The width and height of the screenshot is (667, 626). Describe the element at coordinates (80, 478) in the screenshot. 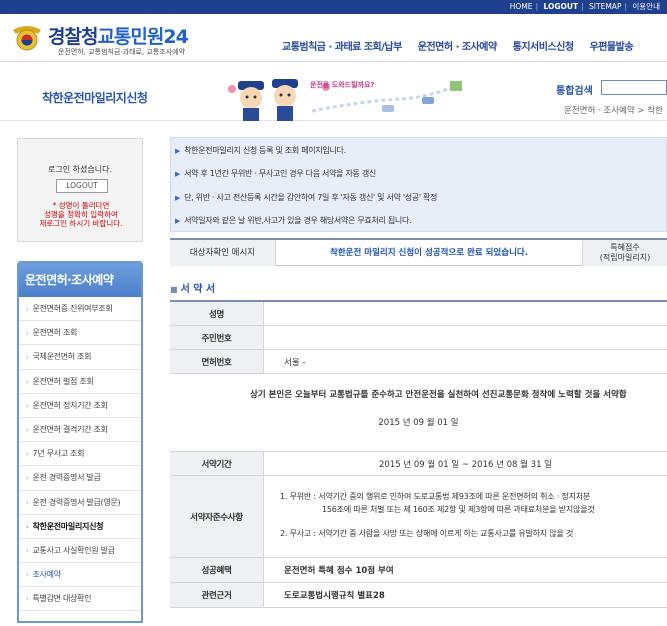

I see `sidebar-item-driving-record: › 운전 경력증명서 발급` at that location.